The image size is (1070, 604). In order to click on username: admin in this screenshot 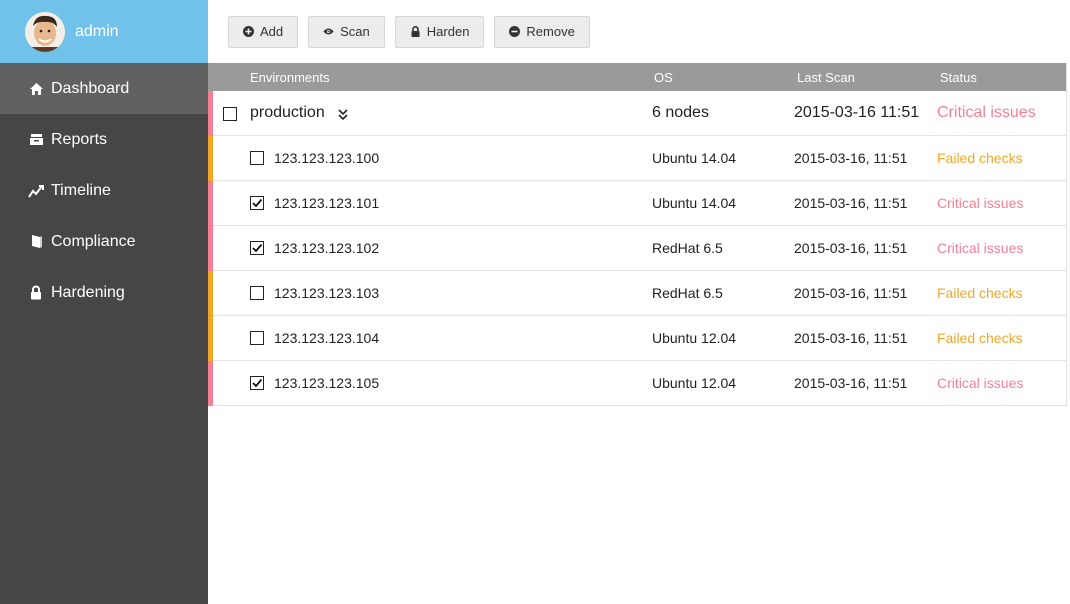, I will do `click(97, 31)`.